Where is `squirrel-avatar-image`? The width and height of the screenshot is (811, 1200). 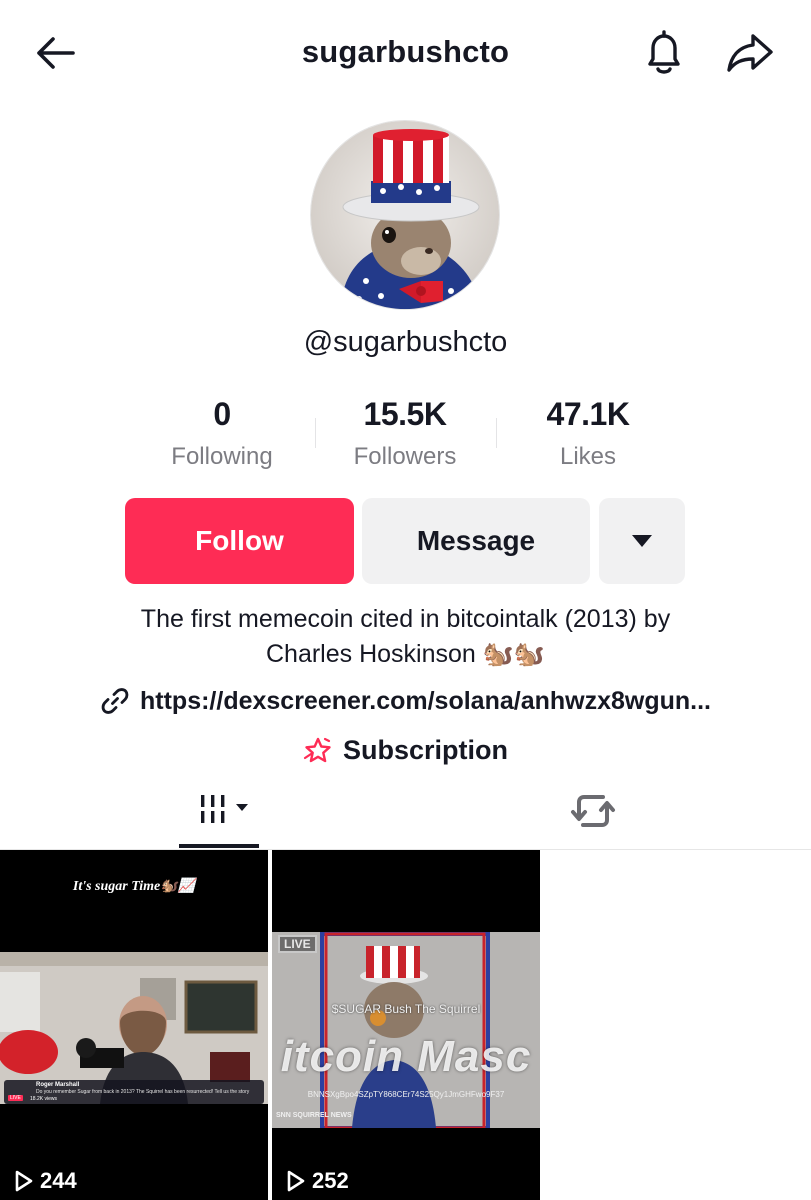
squirrel-avatar-image is located at coordinates (405, 215).